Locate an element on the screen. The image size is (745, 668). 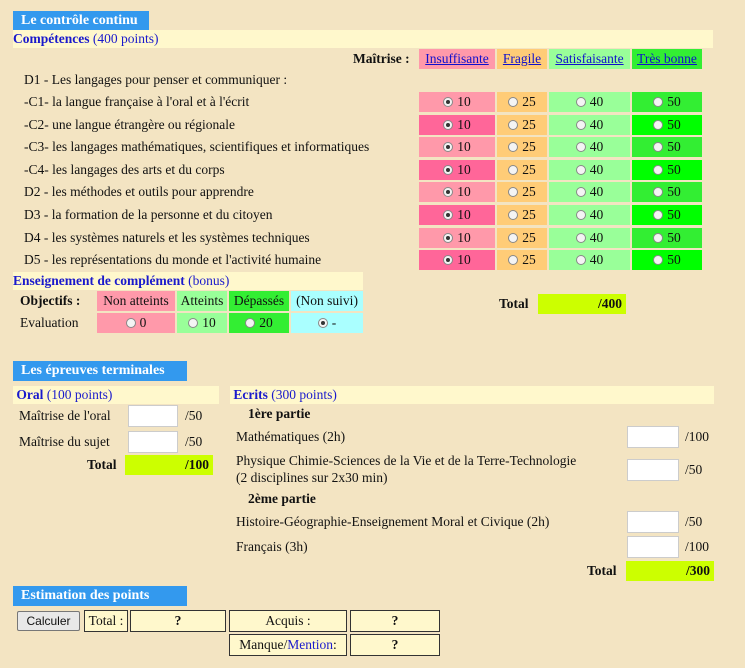
level-insuffisante-link: Insuffisante is located at coordinates (457, 59).